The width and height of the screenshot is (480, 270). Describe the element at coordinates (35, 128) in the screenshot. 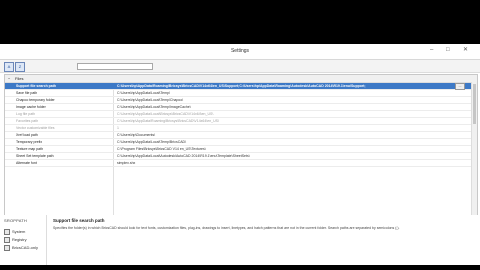

I see `setting-label: Vector customizable files` at that location.